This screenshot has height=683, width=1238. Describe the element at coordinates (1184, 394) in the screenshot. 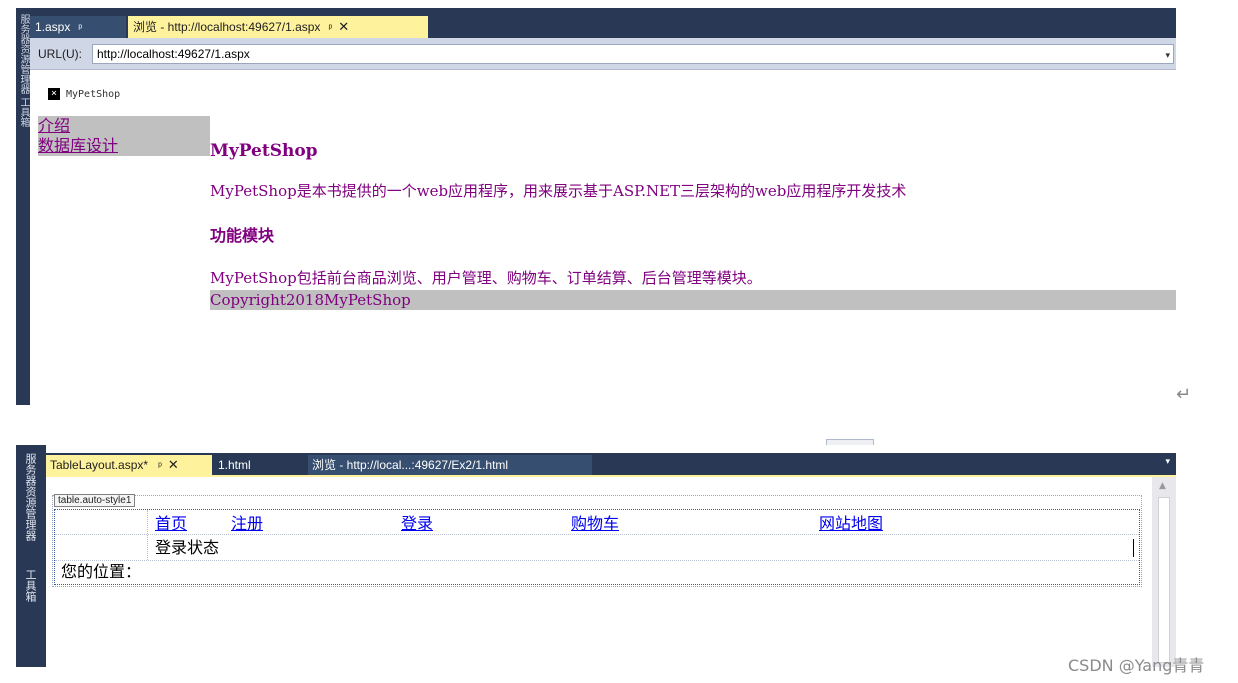

I see `return-arrow-icon: ↵` at that location.